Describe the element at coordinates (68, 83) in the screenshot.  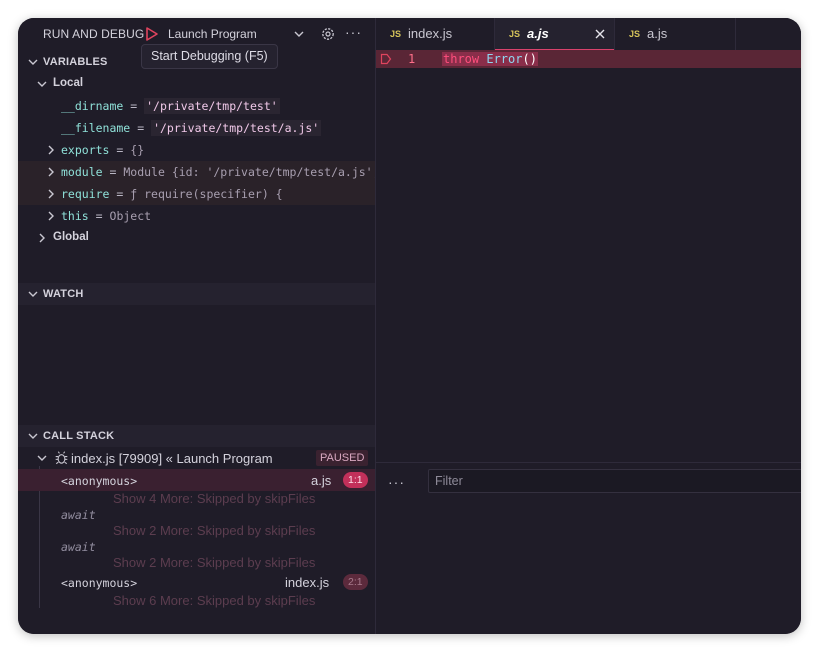
I see `scope-local-label: Local` at that location.